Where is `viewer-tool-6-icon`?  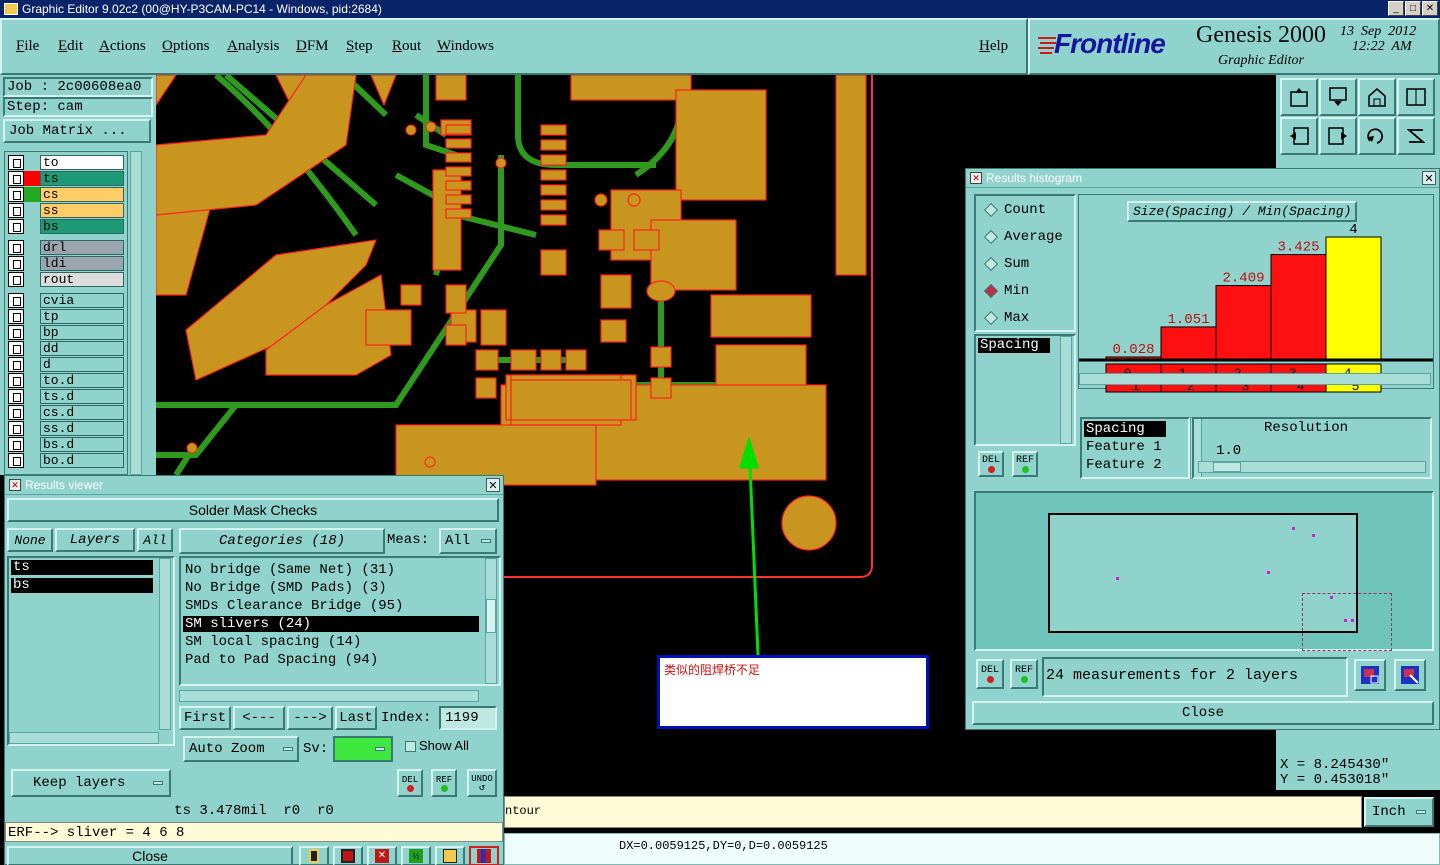
viewer-tool-6-icon is located at coordinates (484, 855).